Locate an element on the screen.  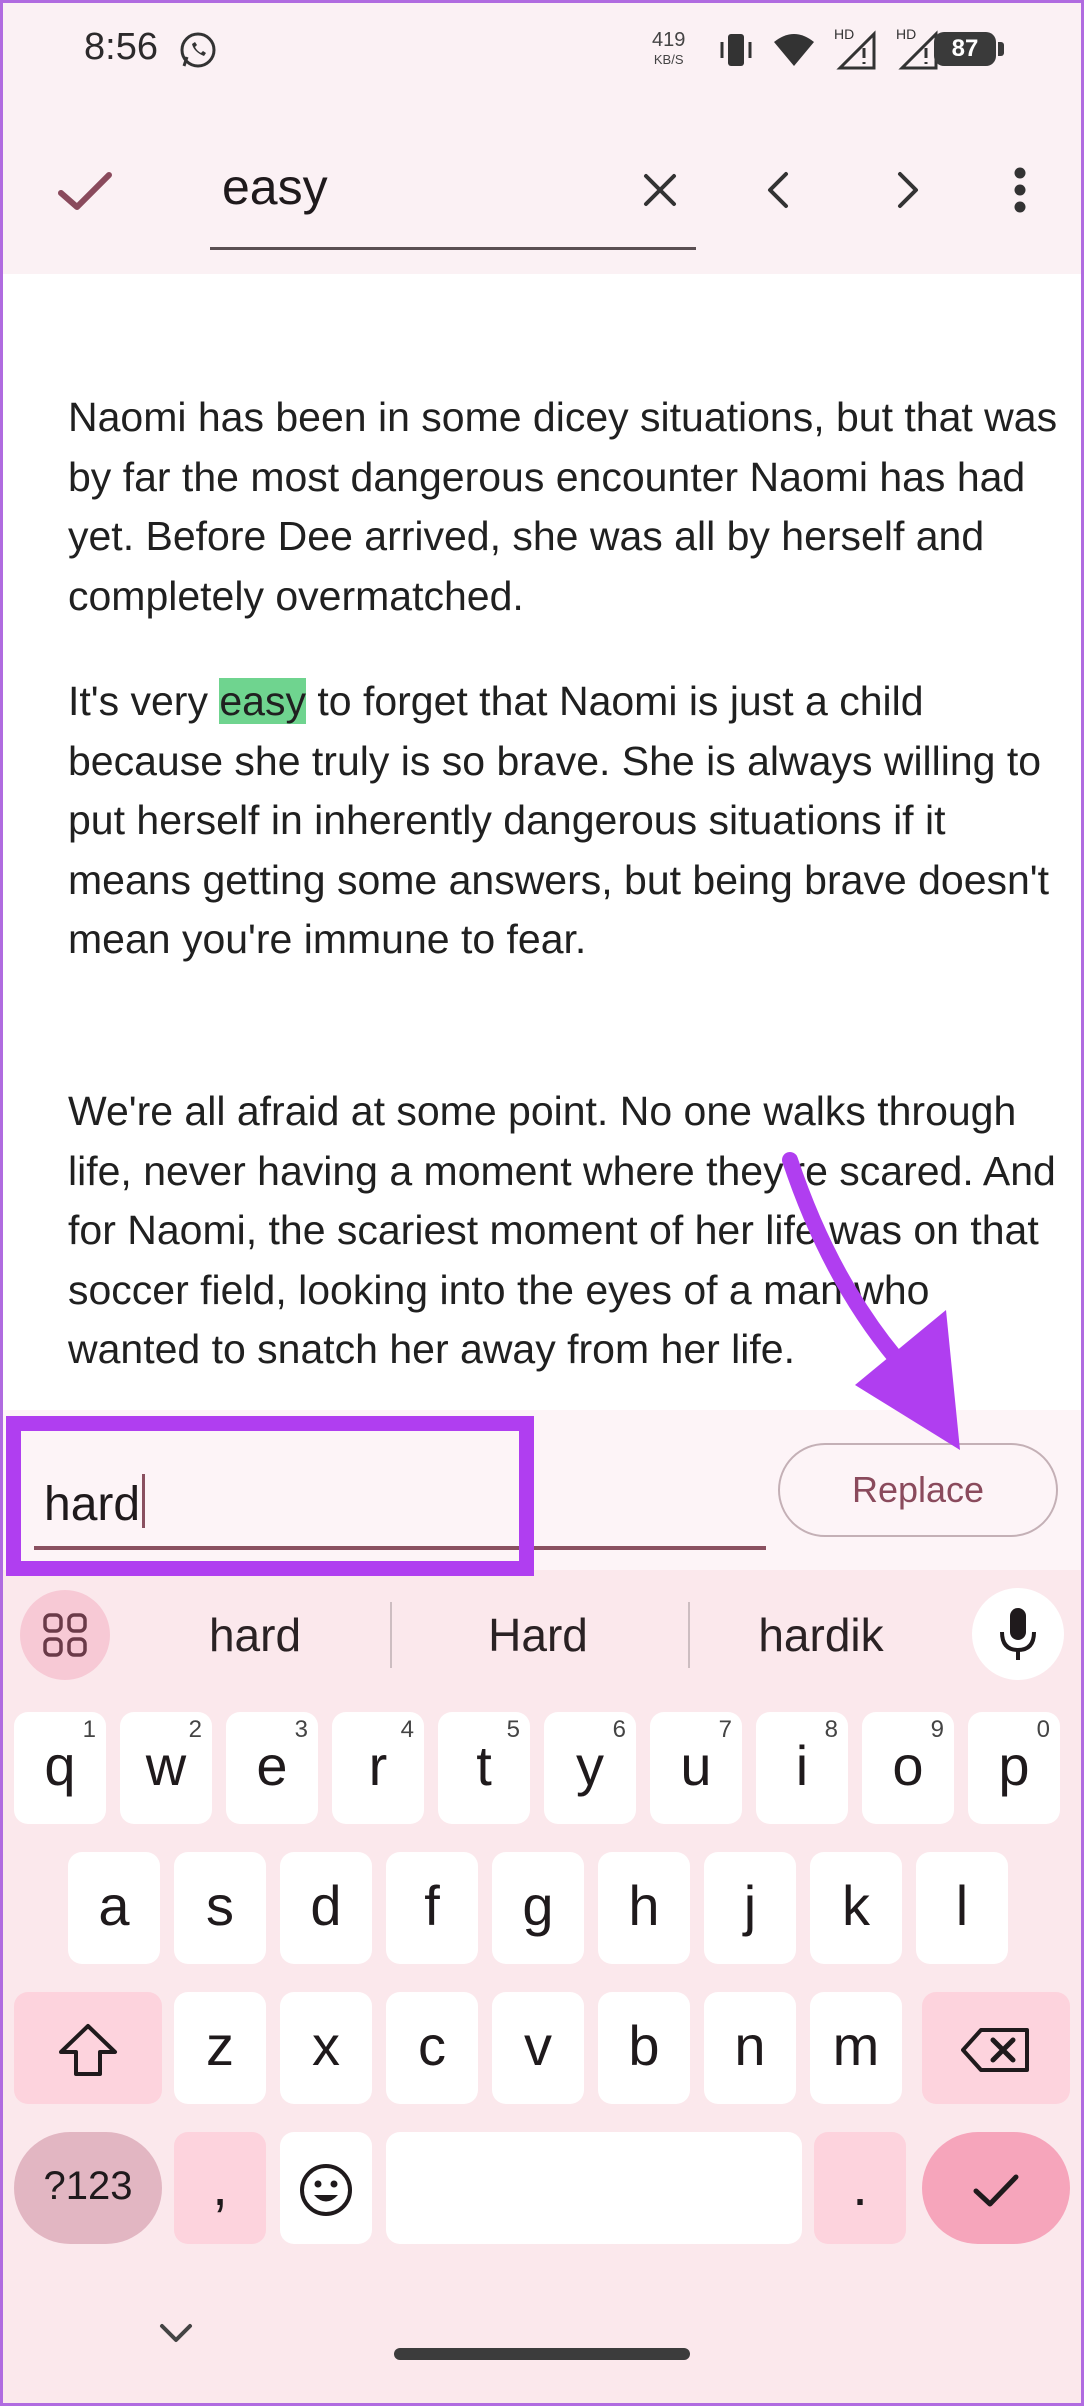
key-w: w2 is located at coordinates (166, 1768).